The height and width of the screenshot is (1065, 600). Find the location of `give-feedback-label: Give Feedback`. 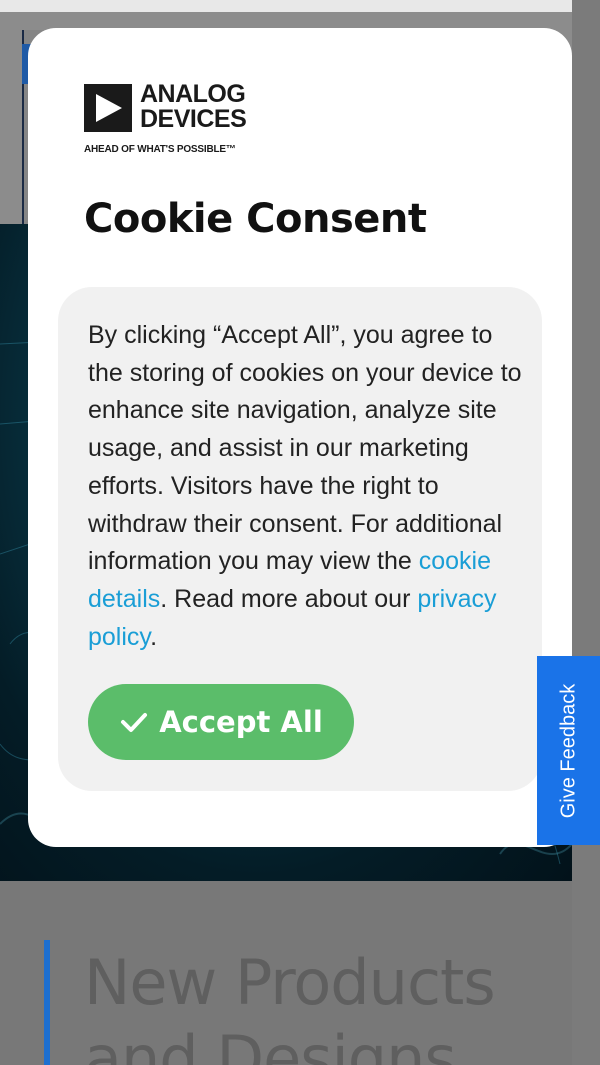

give-feedback-label: Give Feedback is located at coordinates (568, 750).